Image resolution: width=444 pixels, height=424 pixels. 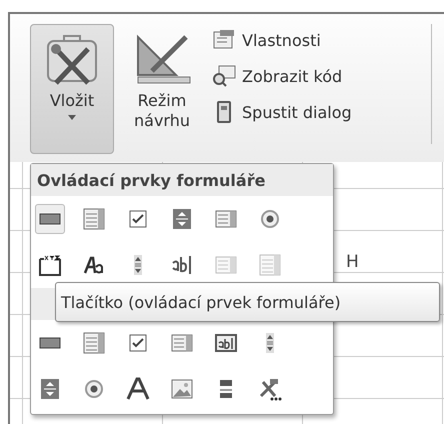 I want to click on ribbon-button: Zobrazit kód, so click(x=282, y=76).